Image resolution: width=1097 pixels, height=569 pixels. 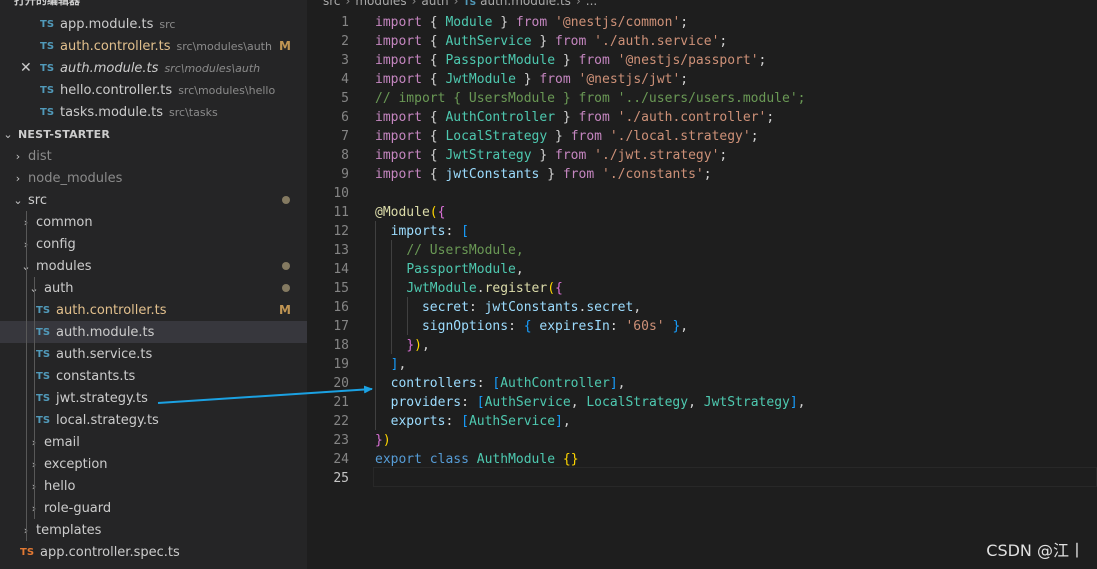 I want to click on typescript-test-file-icon: TS, so click(x=27, y=552).